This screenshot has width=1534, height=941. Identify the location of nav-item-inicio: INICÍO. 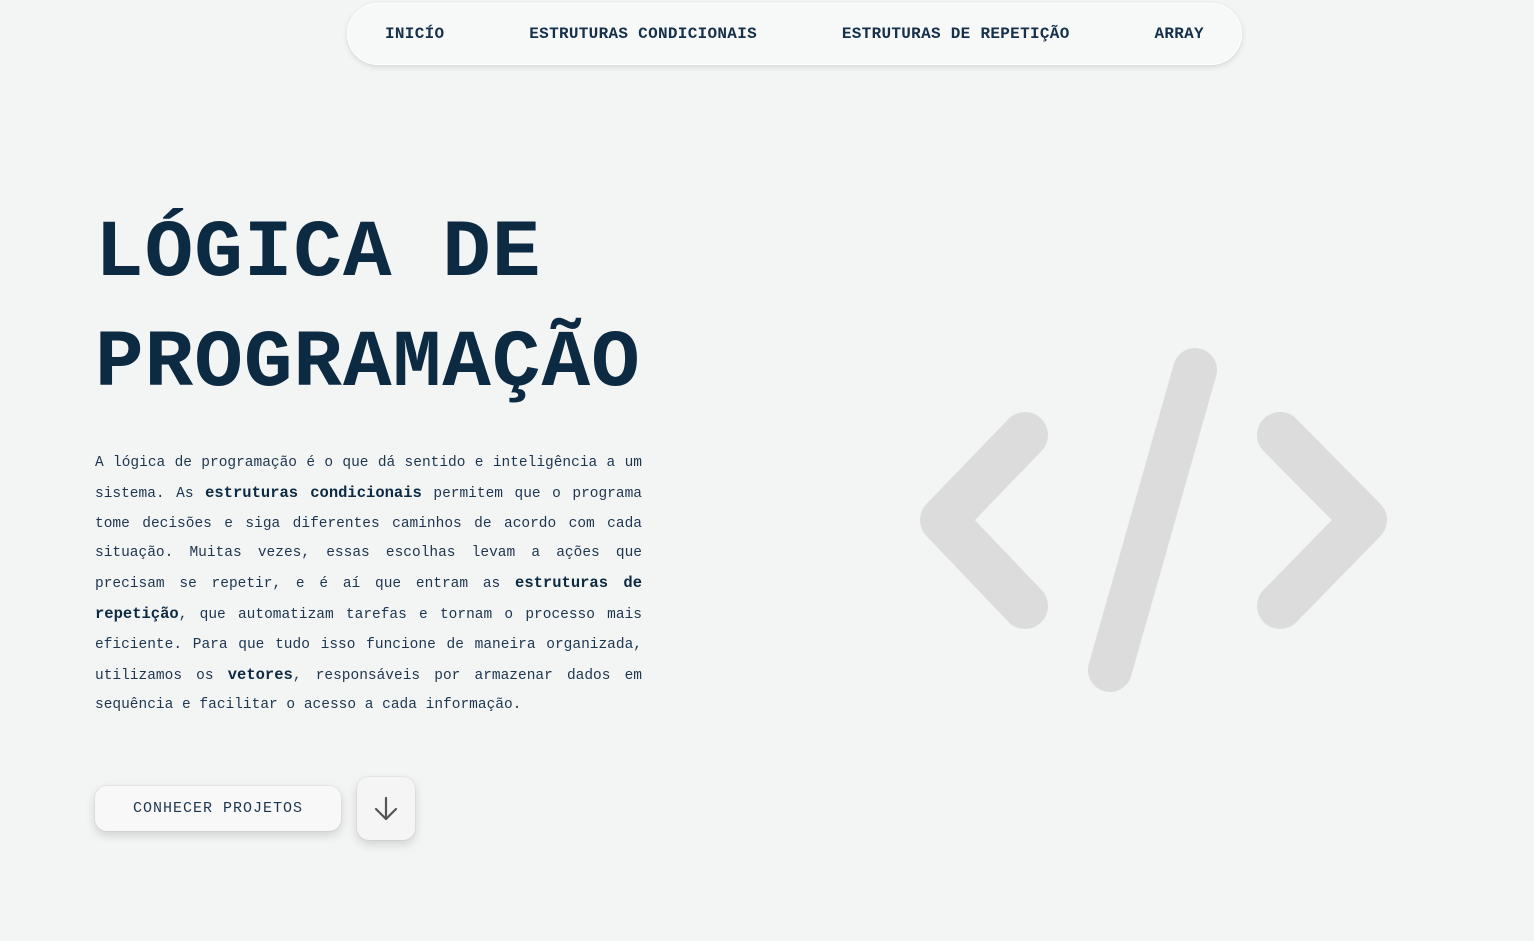
(414, 34).